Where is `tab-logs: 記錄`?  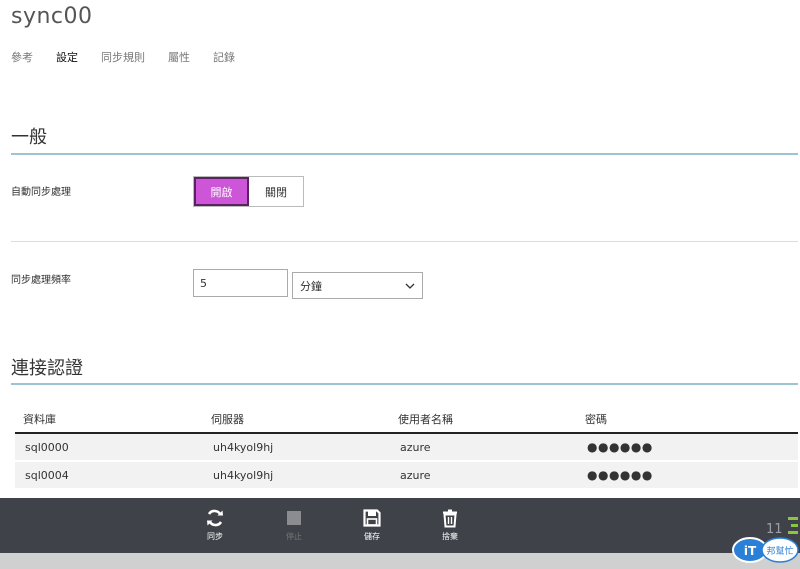
tab-logs: 記錄 is located at coordinates (224, 57).